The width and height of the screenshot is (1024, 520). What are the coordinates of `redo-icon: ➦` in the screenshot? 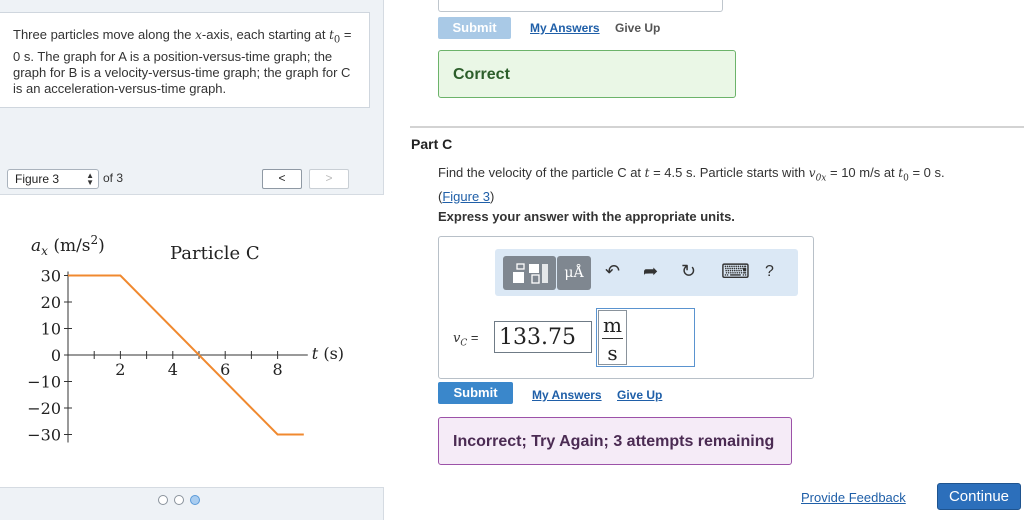 It's located at (650, 271).